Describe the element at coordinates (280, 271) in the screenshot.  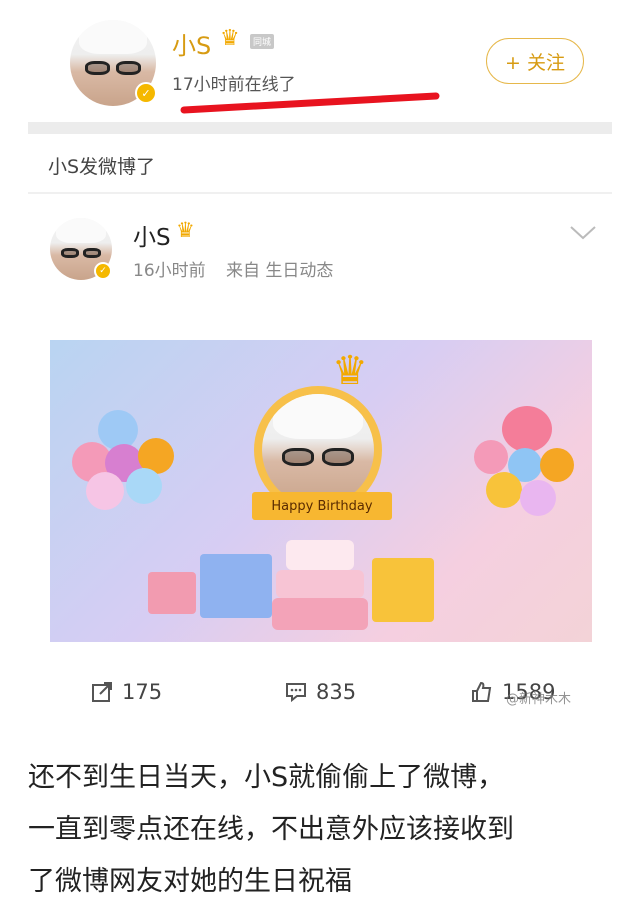
I see `post-source: 来自 生日动态` at that location.